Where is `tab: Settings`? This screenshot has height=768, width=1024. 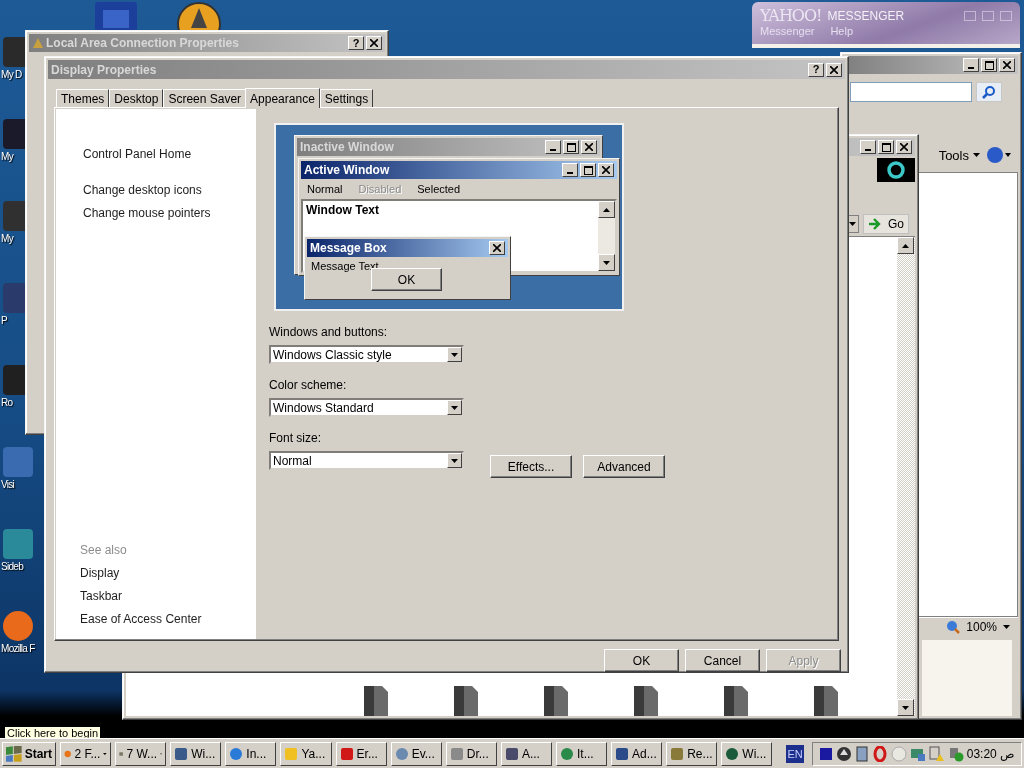
tab: Settings is located at coordinates (346, 98).